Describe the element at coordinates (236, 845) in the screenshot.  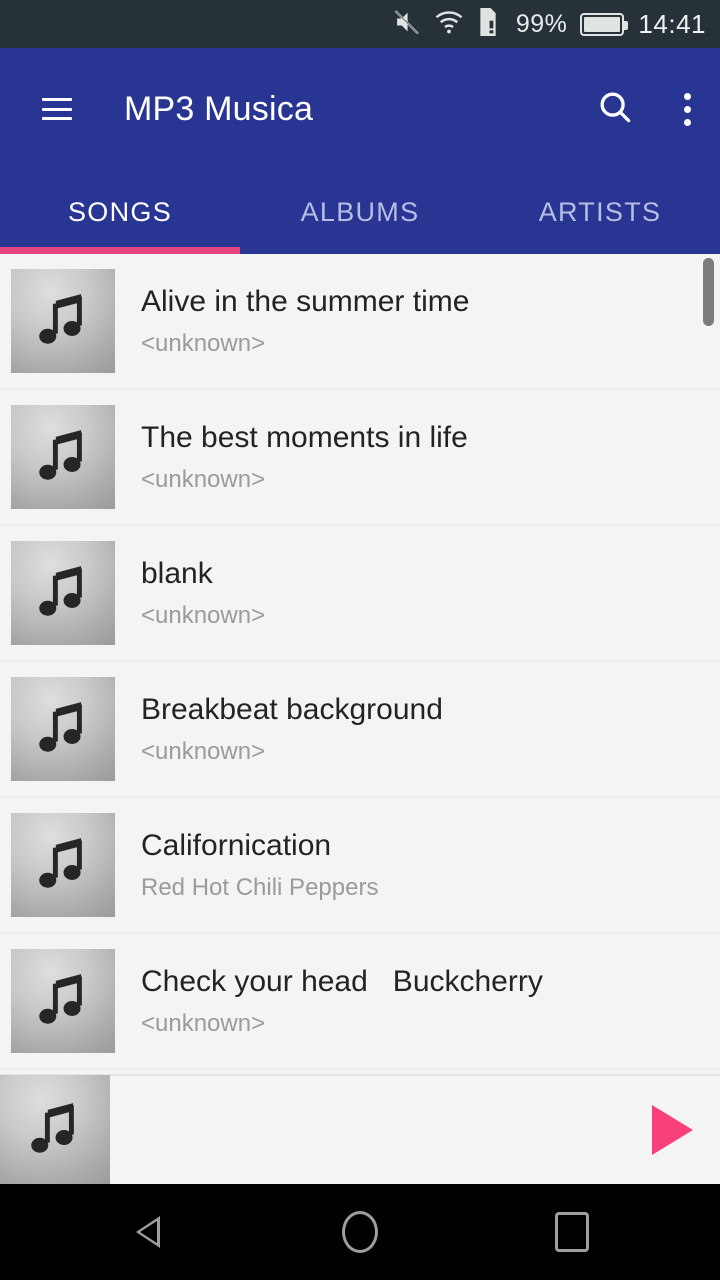
I see `song-title: Californication` at that location.